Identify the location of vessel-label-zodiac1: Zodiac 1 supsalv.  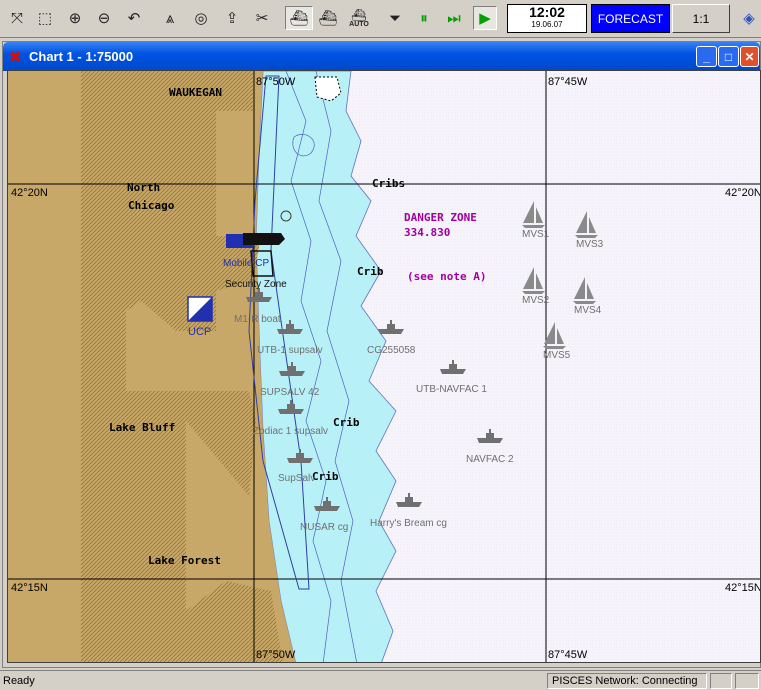
(290, 431).